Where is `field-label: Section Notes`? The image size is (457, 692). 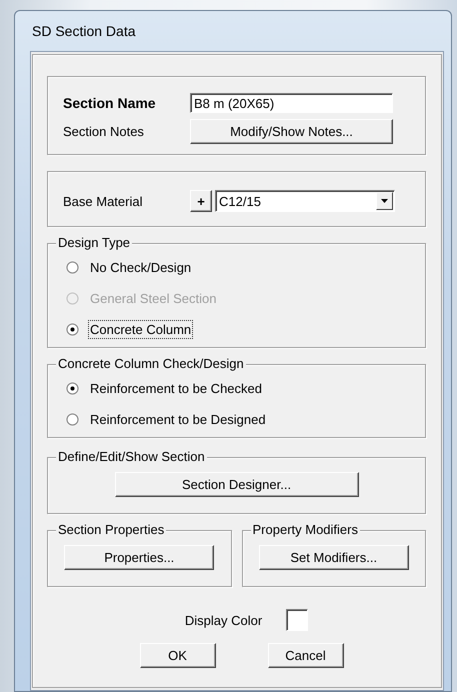 field-label: Section Notes is located at coordinates (104, 131).